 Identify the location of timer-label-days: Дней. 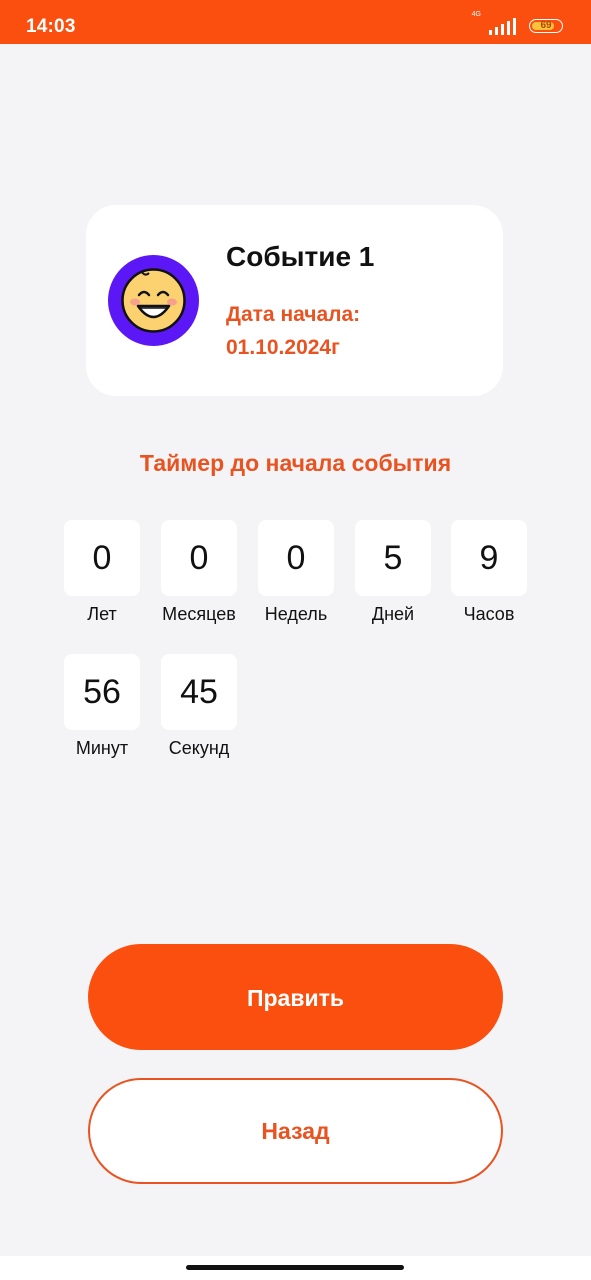
(393, 614).